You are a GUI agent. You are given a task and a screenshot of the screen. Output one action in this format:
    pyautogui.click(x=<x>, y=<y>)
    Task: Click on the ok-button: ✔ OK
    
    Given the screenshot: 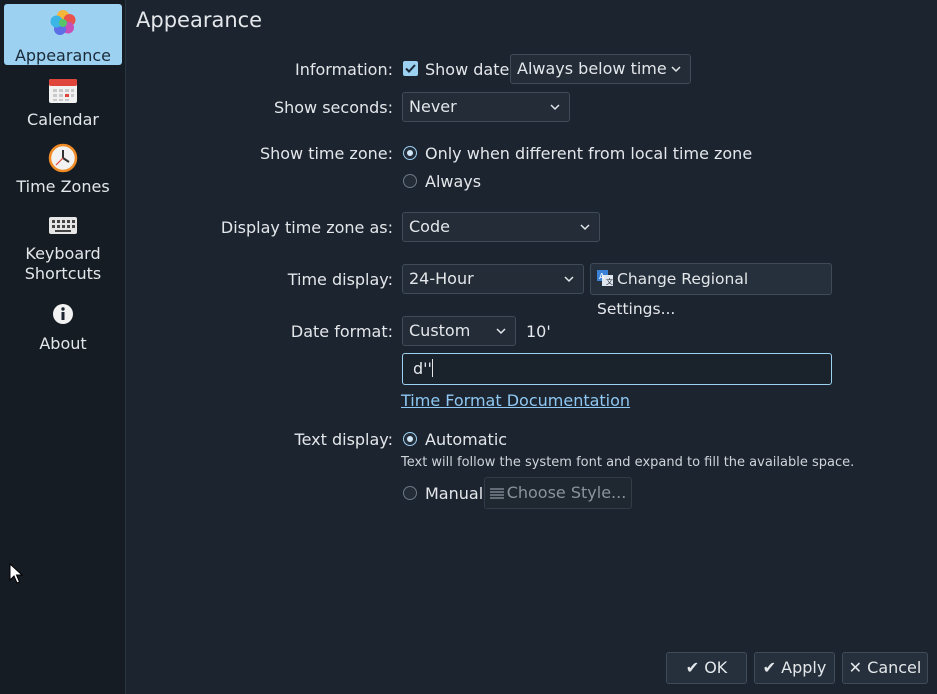 What is the action you would take?
    pyautogui.click(x=706, y=668)
    